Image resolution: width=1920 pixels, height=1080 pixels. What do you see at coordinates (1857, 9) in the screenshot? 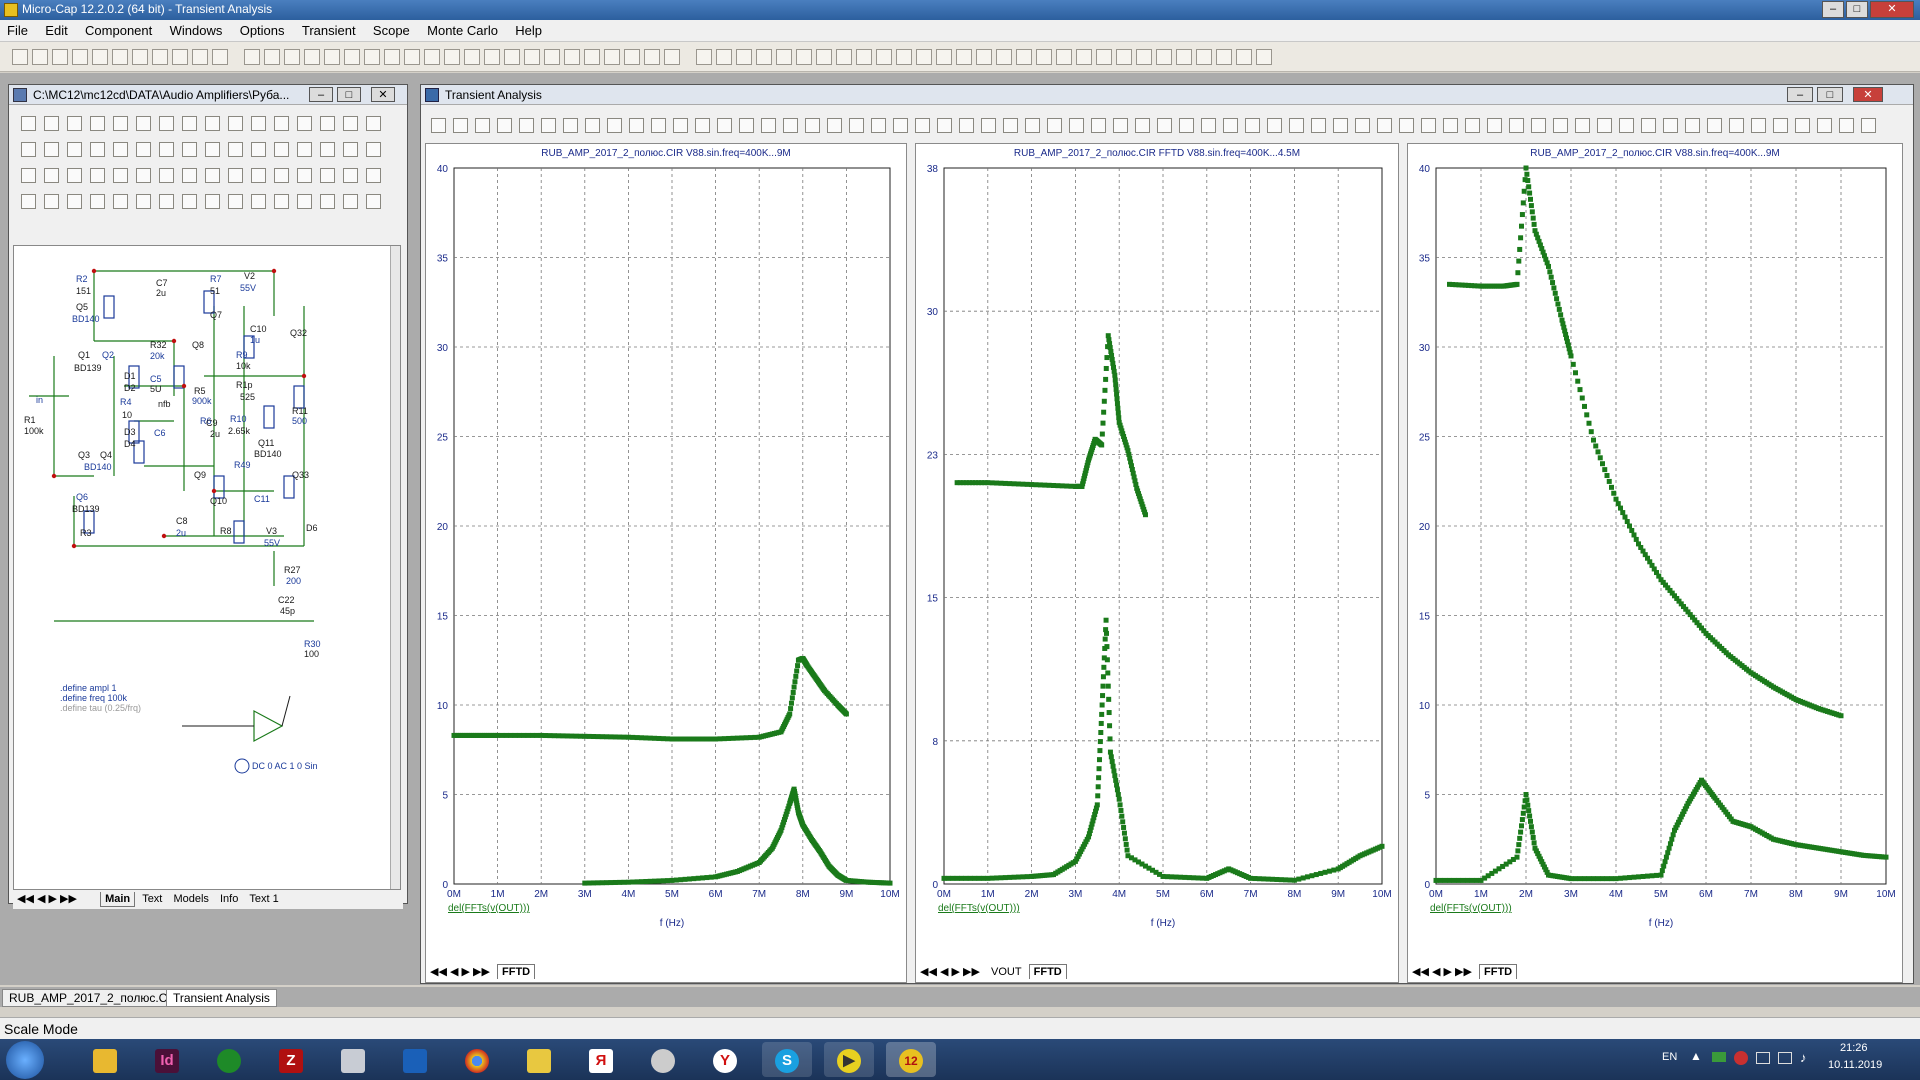
I see `maximize-button: □` at bounding box center [1857, 9].